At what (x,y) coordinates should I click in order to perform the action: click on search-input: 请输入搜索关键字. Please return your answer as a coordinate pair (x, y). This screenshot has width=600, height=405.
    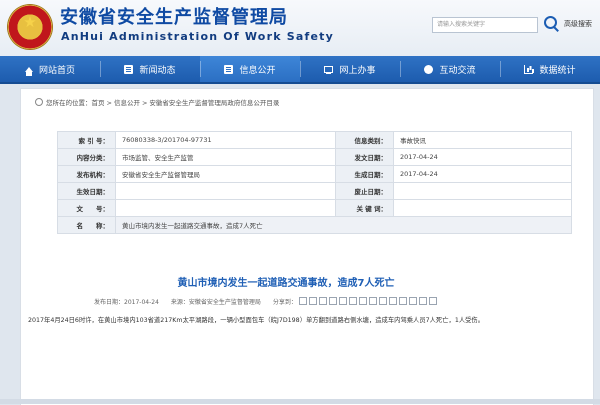
    Looking at the image, I should click on (485, 25).